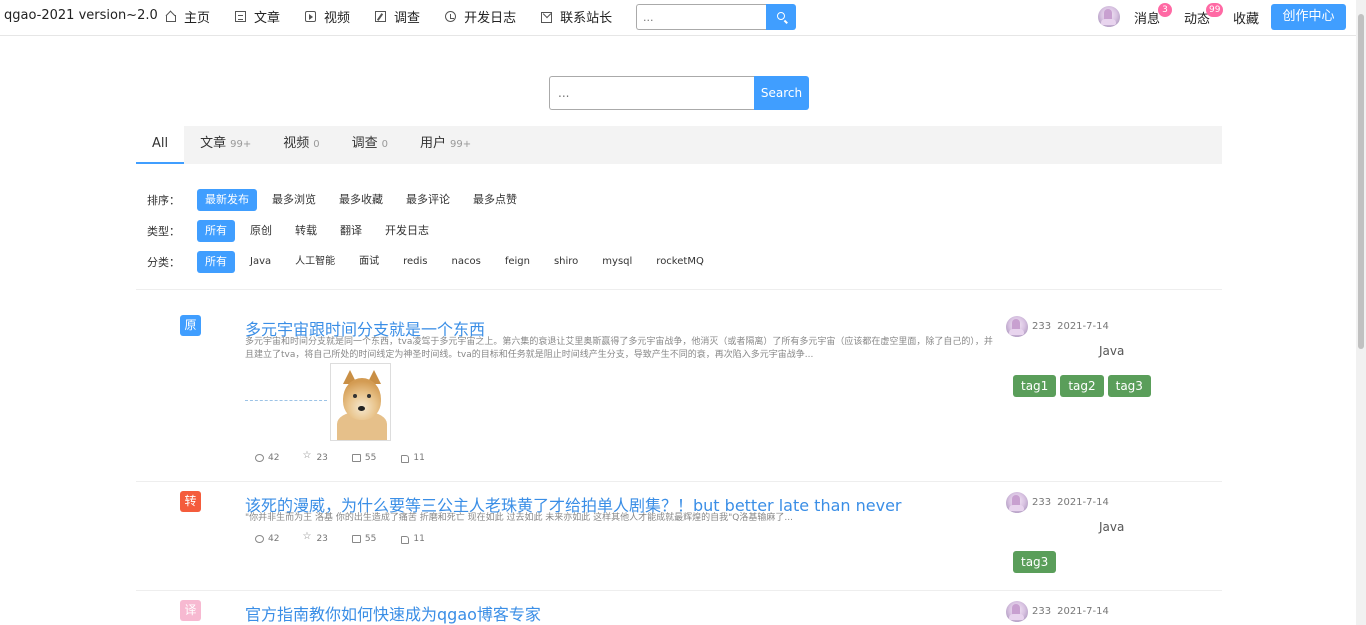 This screenshot has width=1366, height=625. Describe the element at coordinates (1153, 15) in the screenshot. I see `messages-link: 消息 3` at that location.